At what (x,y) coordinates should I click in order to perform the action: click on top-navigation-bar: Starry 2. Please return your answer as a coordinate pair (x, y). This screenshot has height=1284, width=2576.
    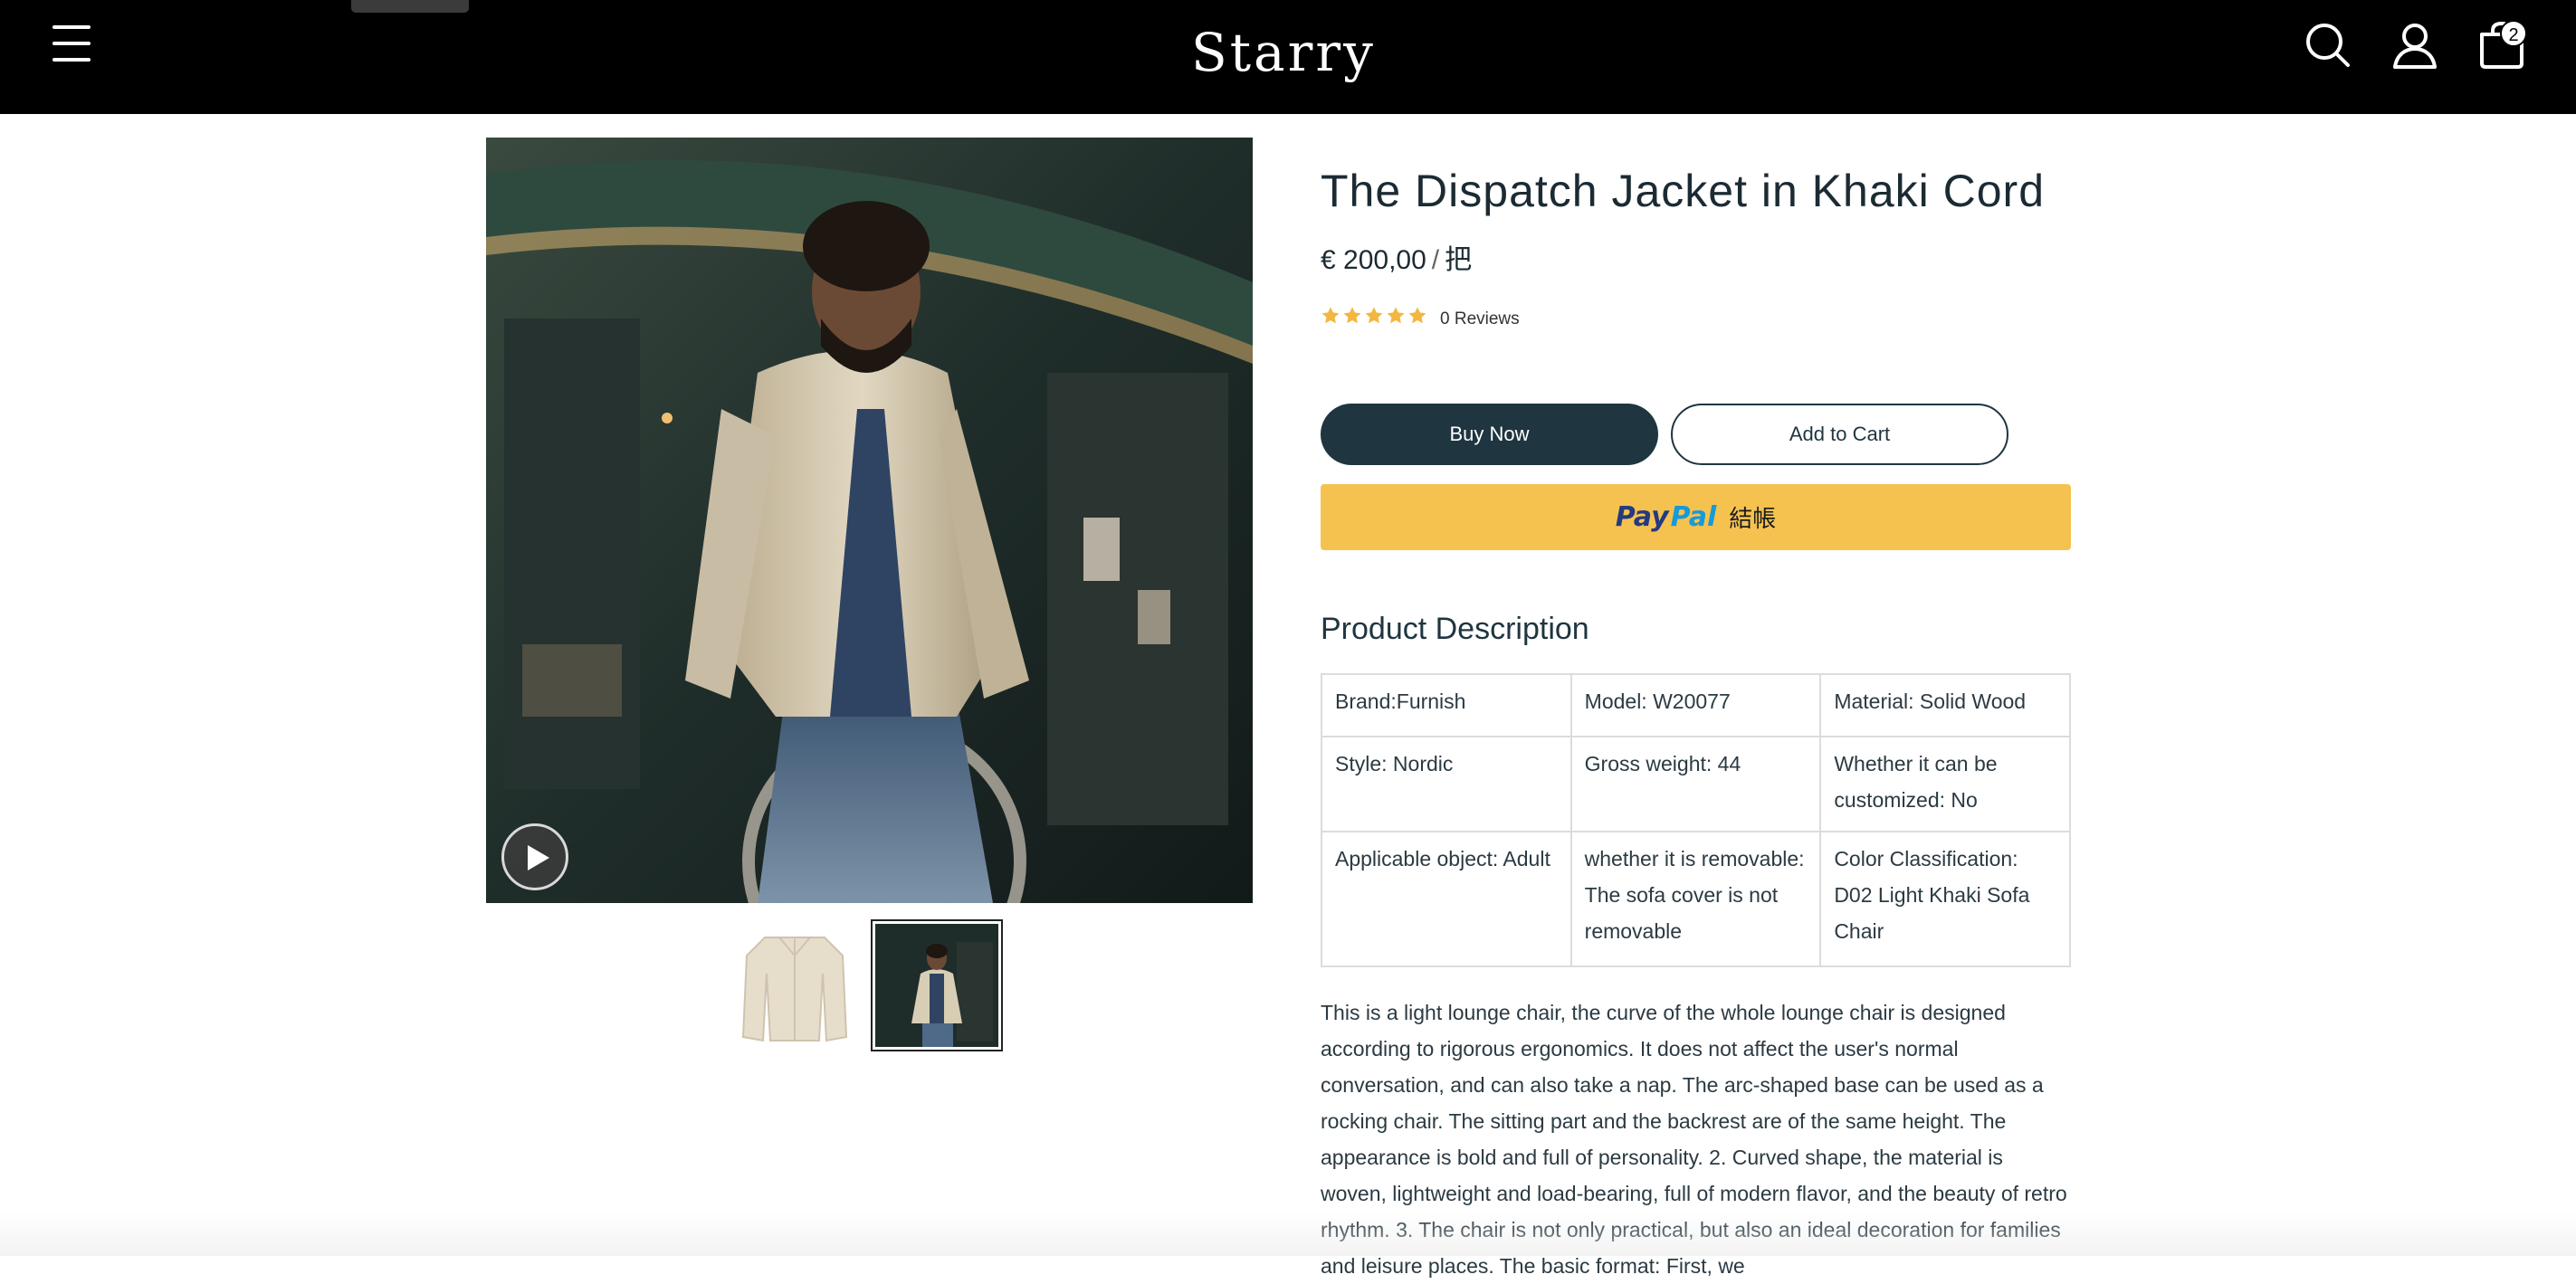
    Looking at the image, I should click on (1288, 57).